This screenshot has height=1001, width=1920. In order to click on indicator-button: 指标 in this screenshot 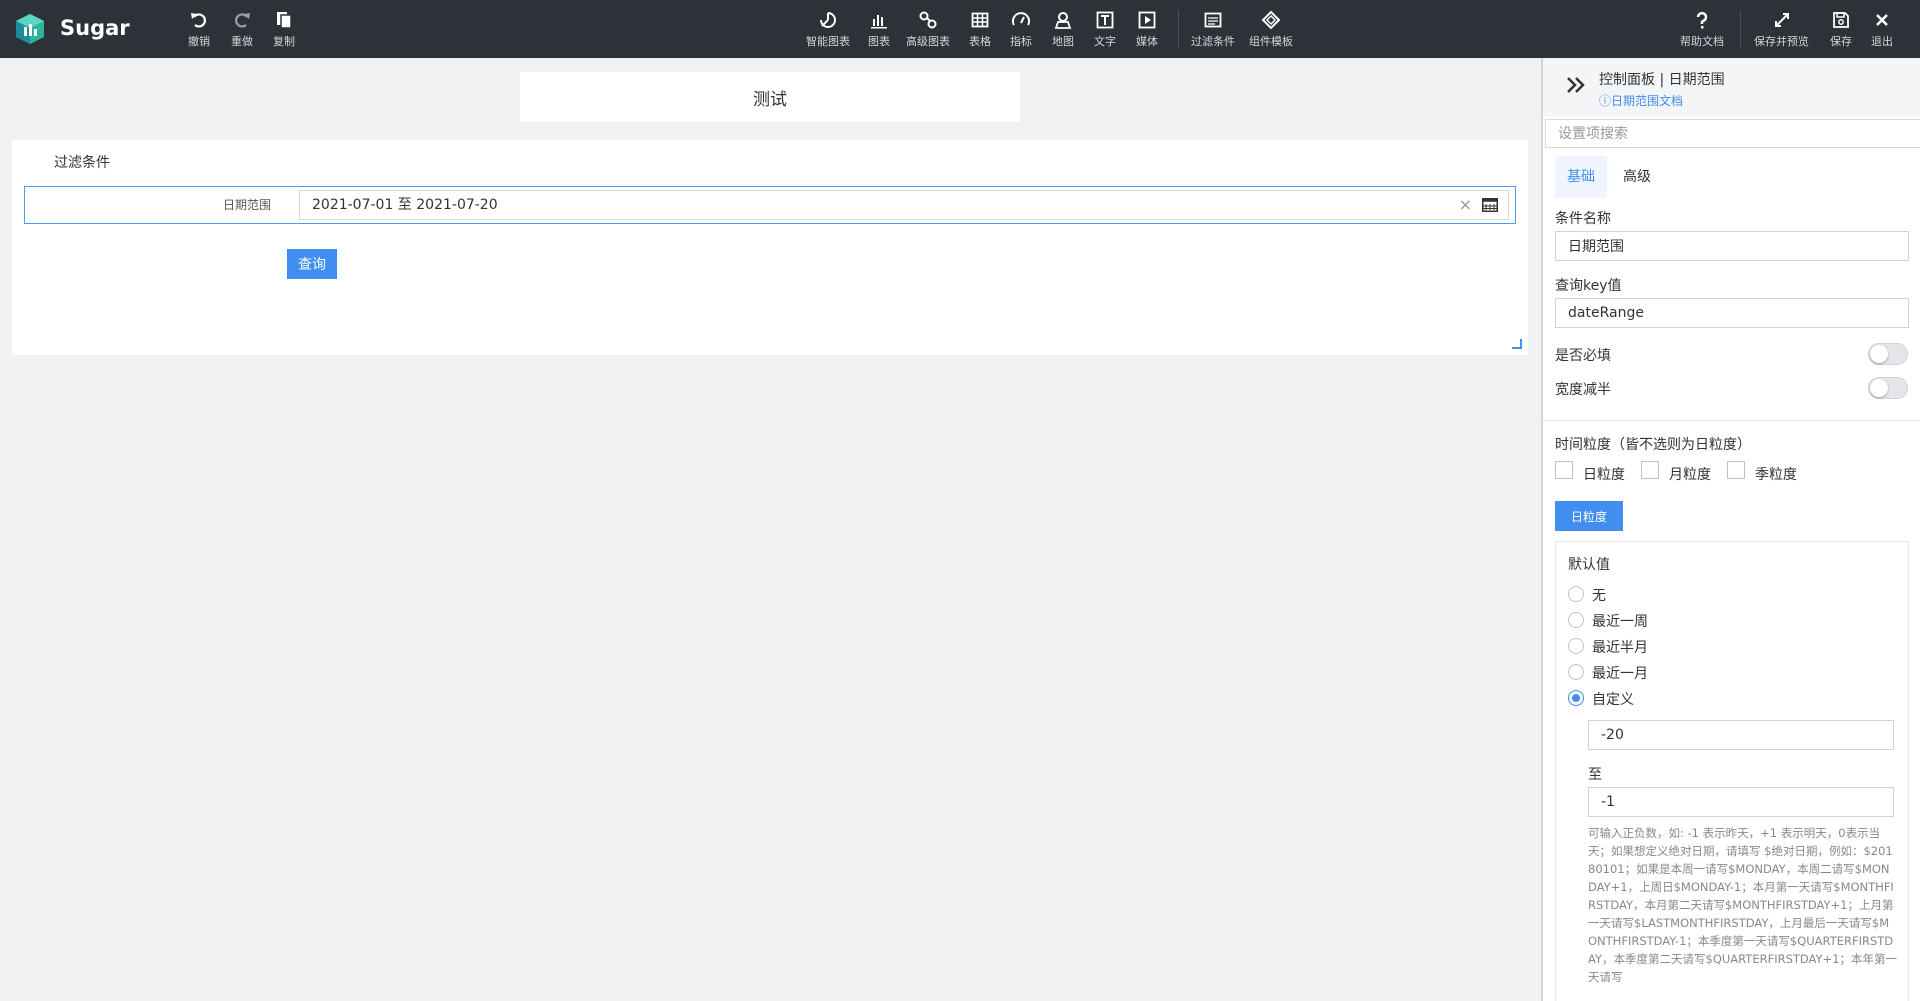, I will do `click(1021, 32)`.